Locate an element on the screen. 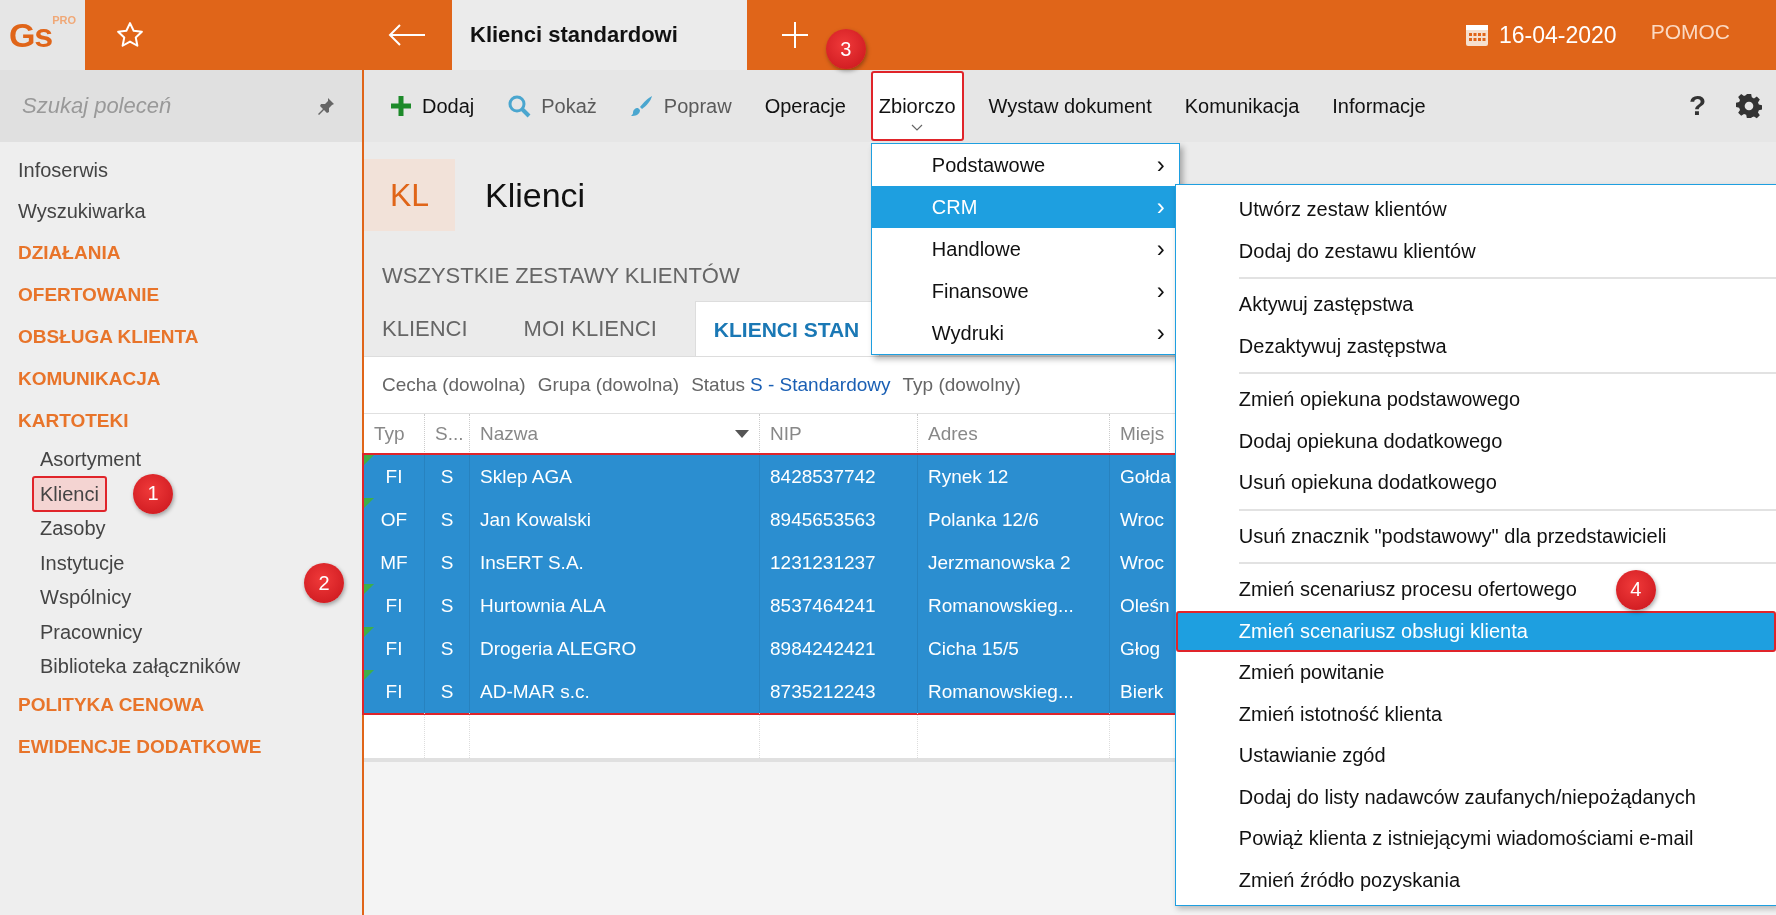 This screenshot has height=915, width=1776. toolbar-button: Dodaj is located at coordinates (432, 106).